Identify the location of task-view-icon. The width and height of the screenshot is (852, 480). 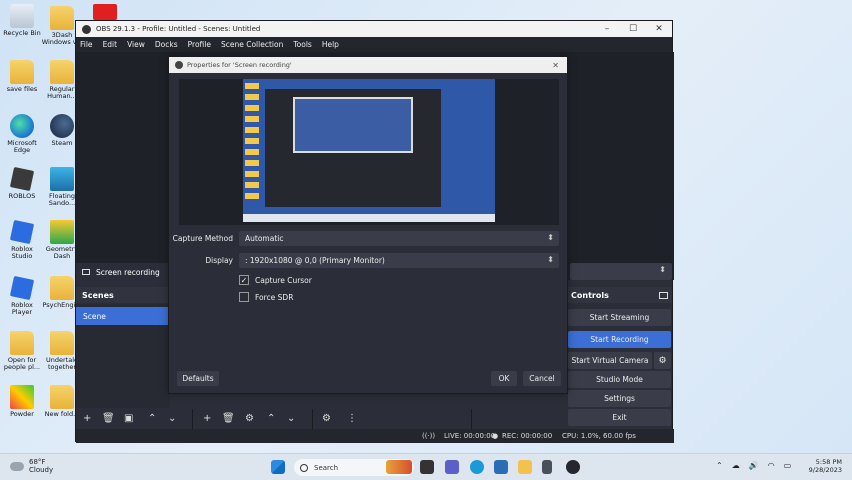
(427, 467).